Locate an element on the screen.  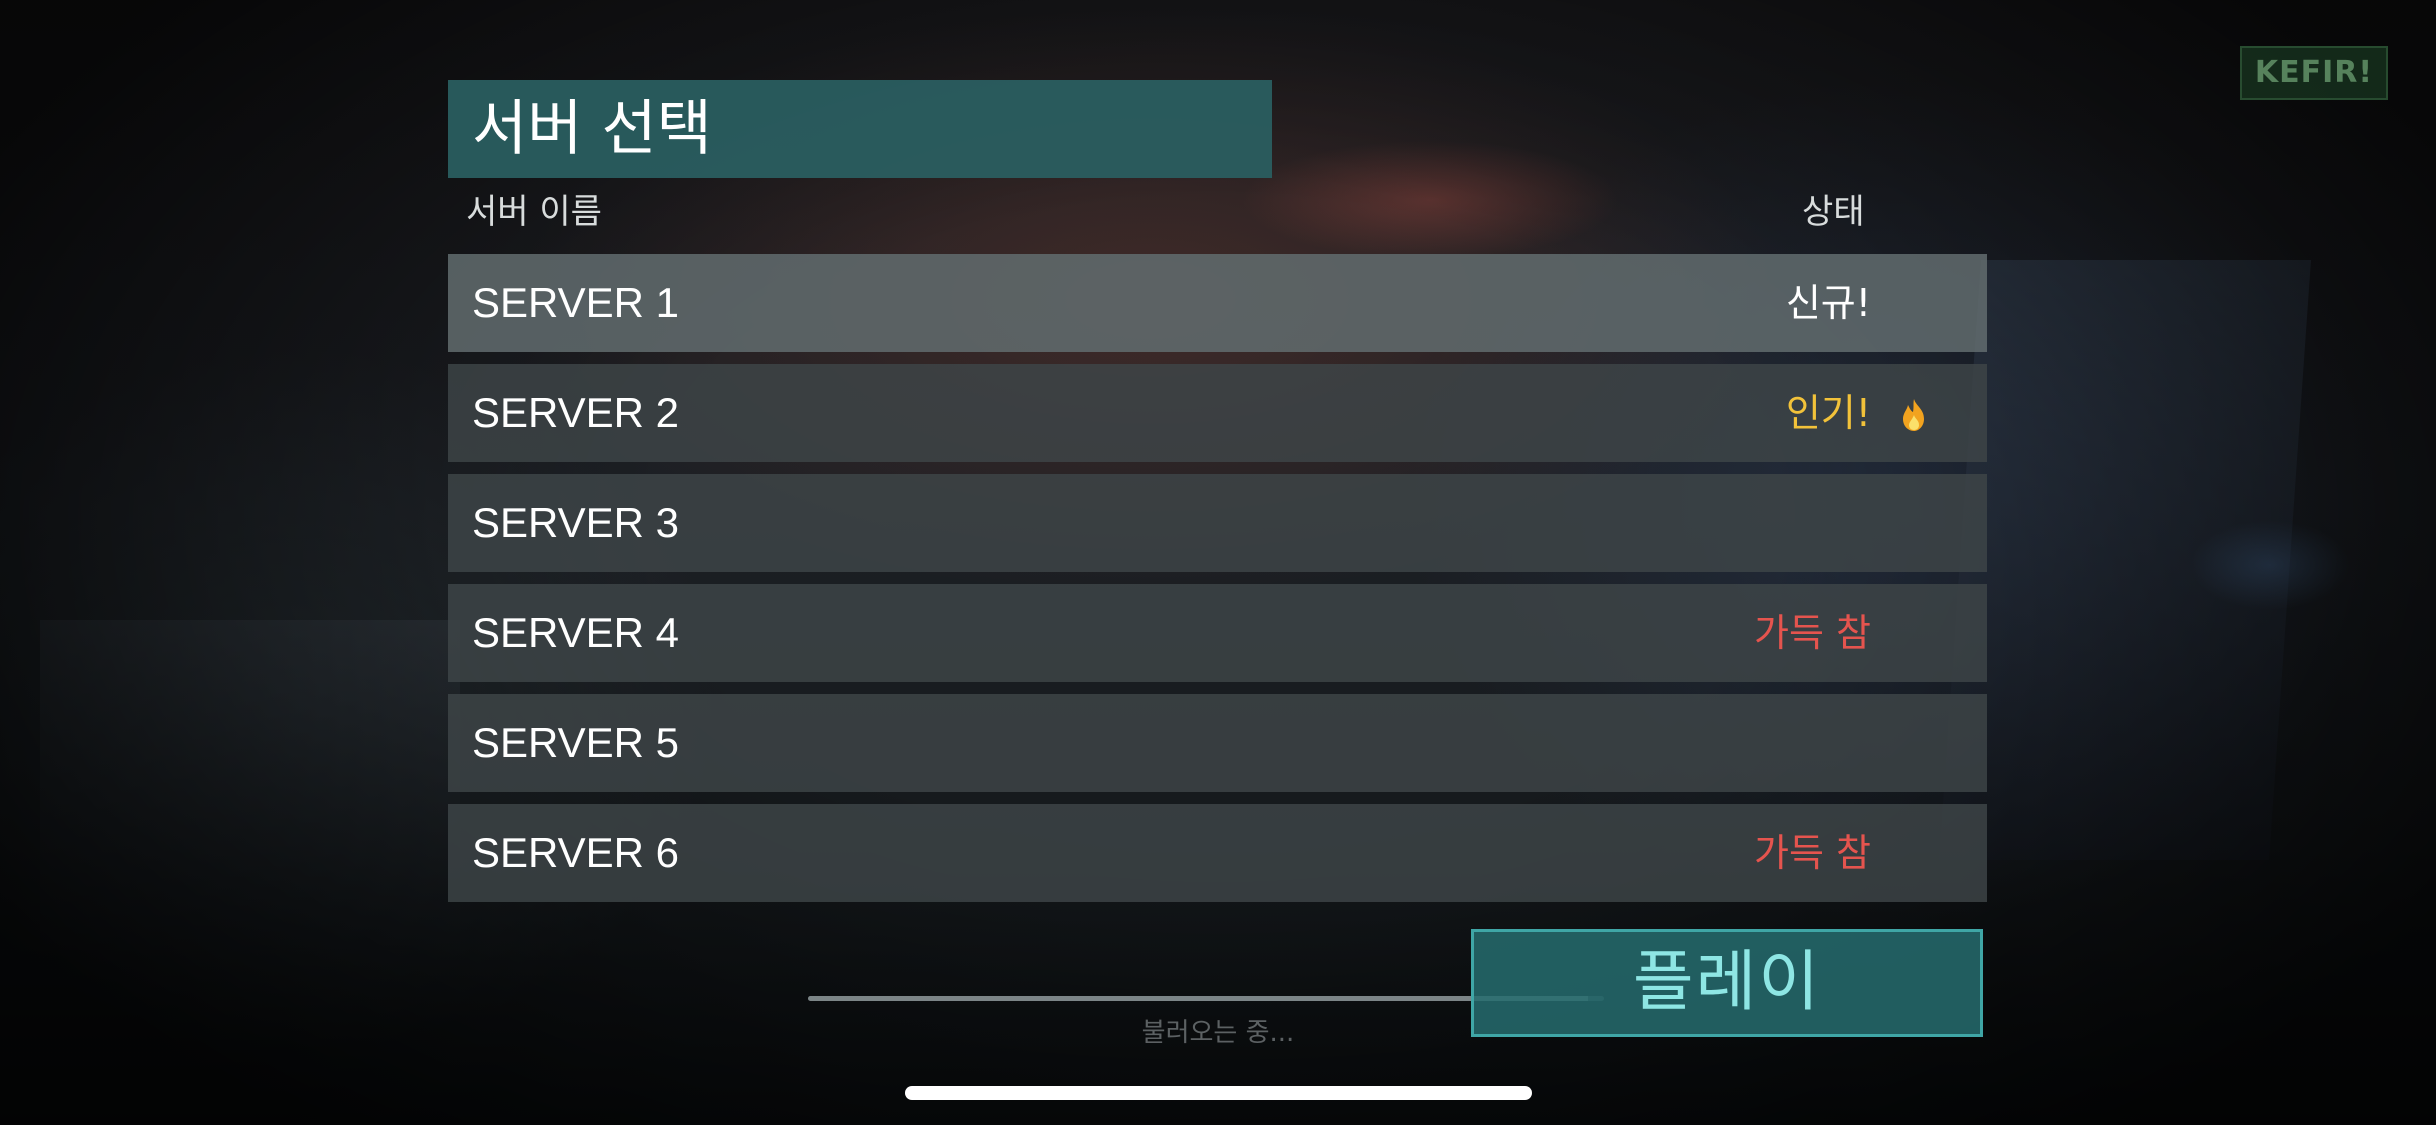
background-sign-glow is located at coordinates (1430, 200).